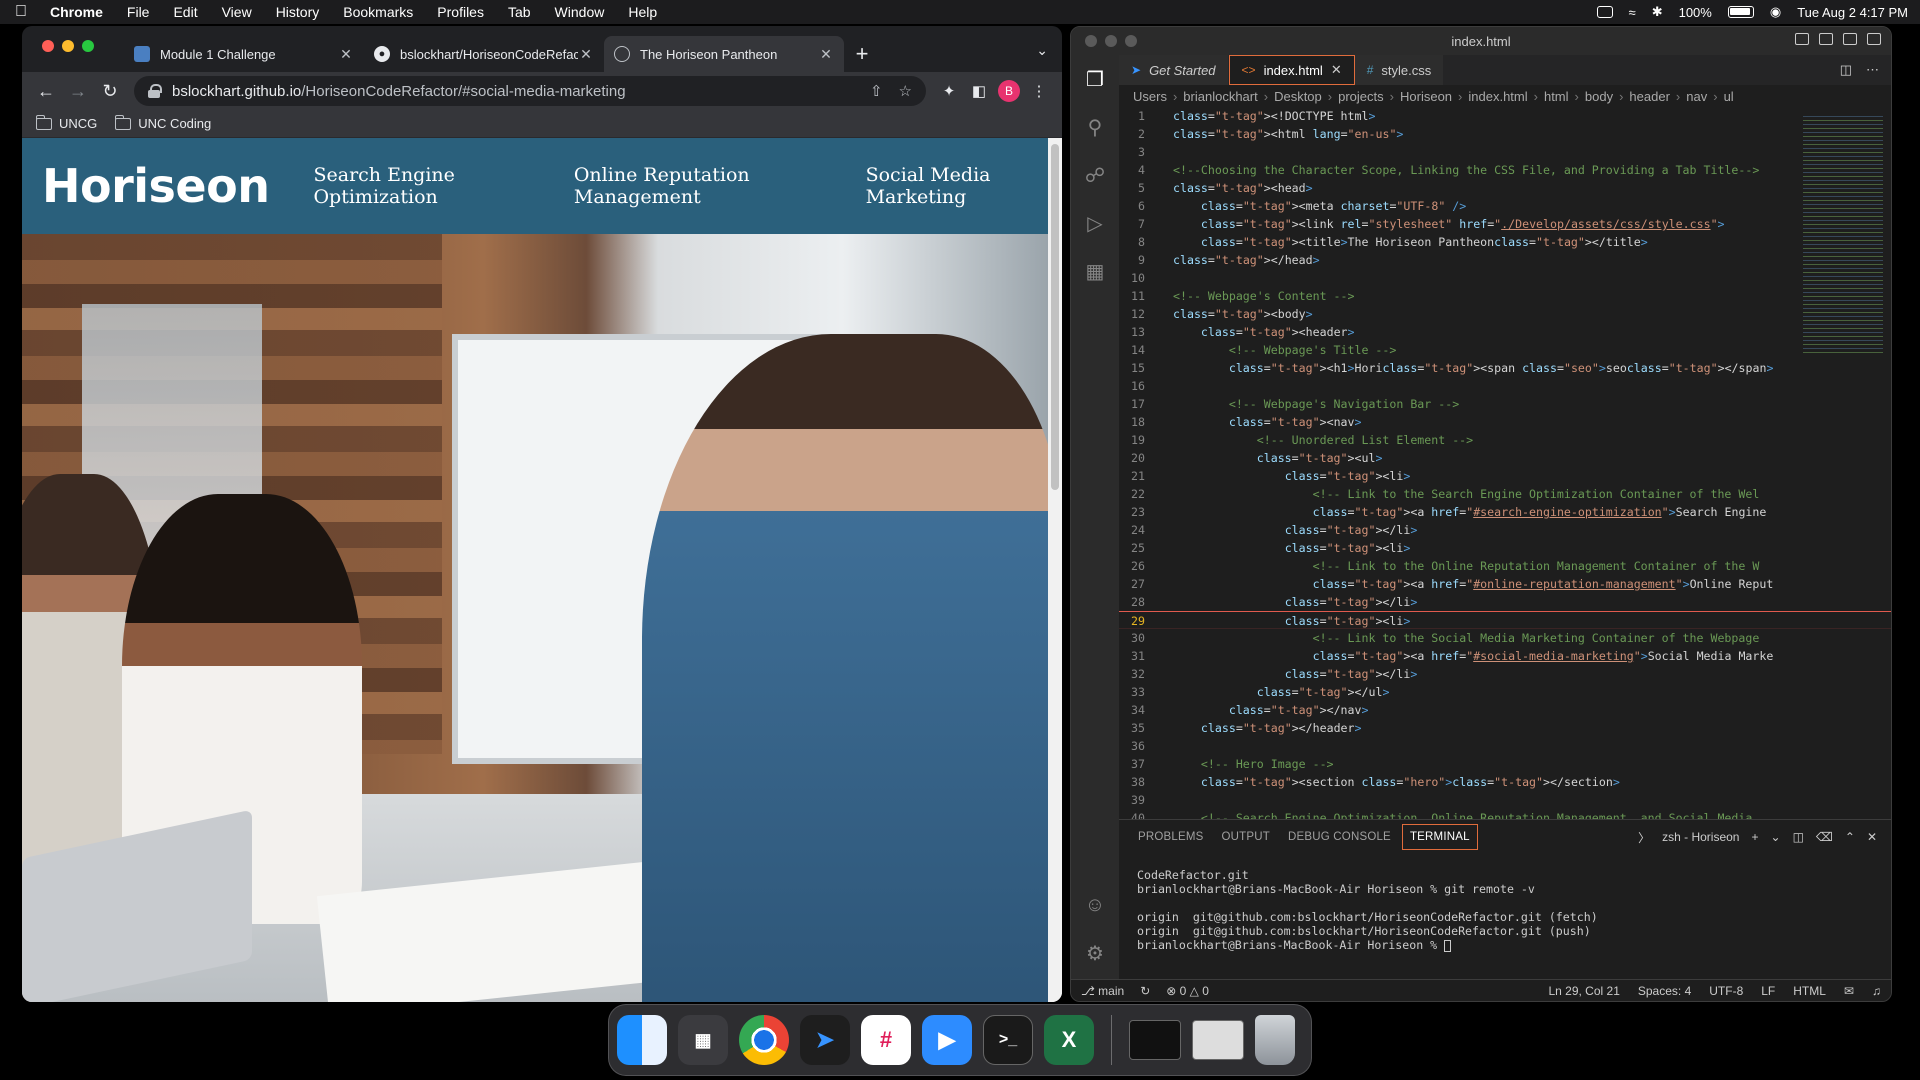 The image size is (1920, 1080). Describe the element at coordinates (1872, 70) in the screenshot. I see `more-actions-icon: ⋯` at that location.